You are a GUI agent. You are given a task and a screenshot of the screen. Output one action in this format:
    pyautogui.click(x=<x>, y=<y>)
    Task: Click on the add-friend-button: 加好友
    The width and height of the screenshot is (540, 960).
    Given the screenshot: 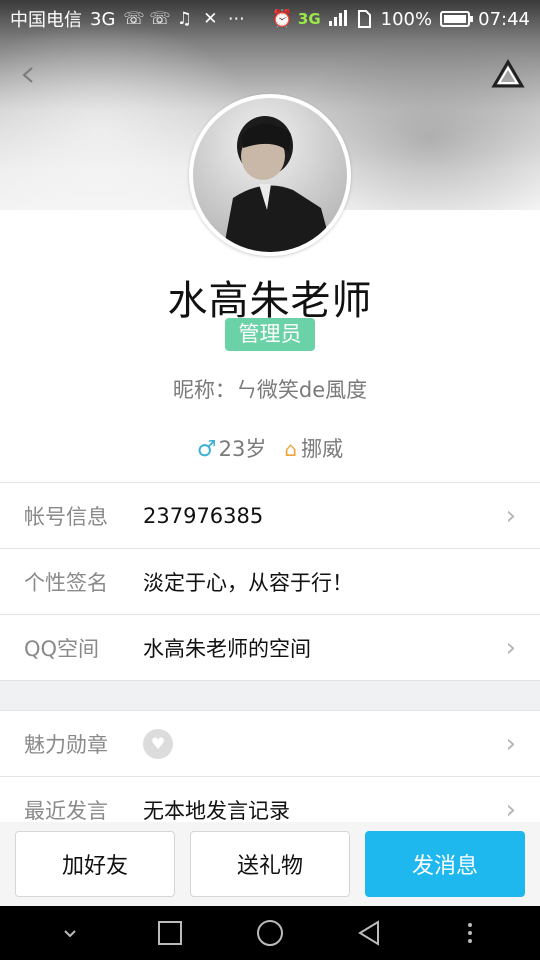 What is the action you would take?
    pyautogui.click(x=95, y=864)
    